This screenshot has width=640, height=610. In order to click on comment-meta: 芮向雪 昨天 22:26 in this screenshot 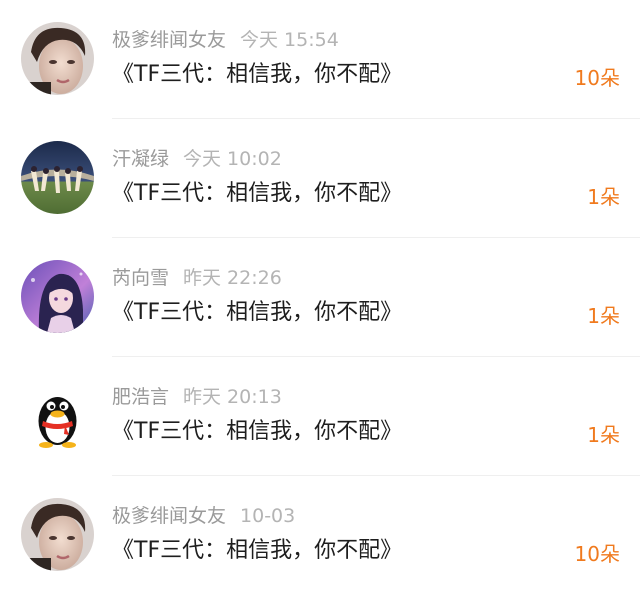, I will do `click(197, 278)`.